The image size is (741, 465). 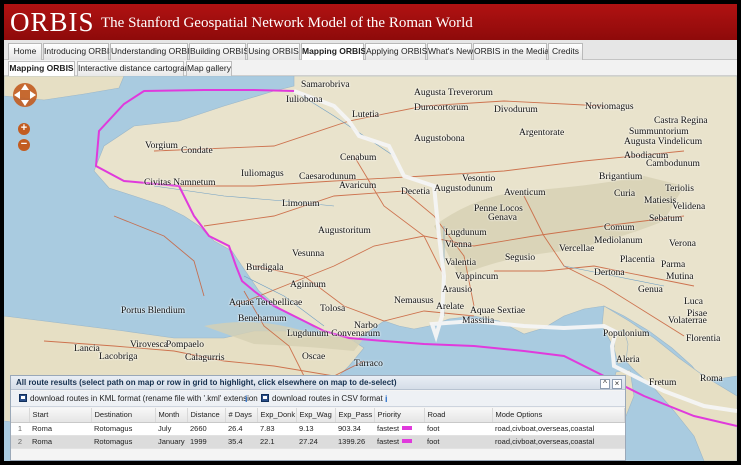 I want to click on column-header-mode-options: Mode Options, so click(x=558, y=415).